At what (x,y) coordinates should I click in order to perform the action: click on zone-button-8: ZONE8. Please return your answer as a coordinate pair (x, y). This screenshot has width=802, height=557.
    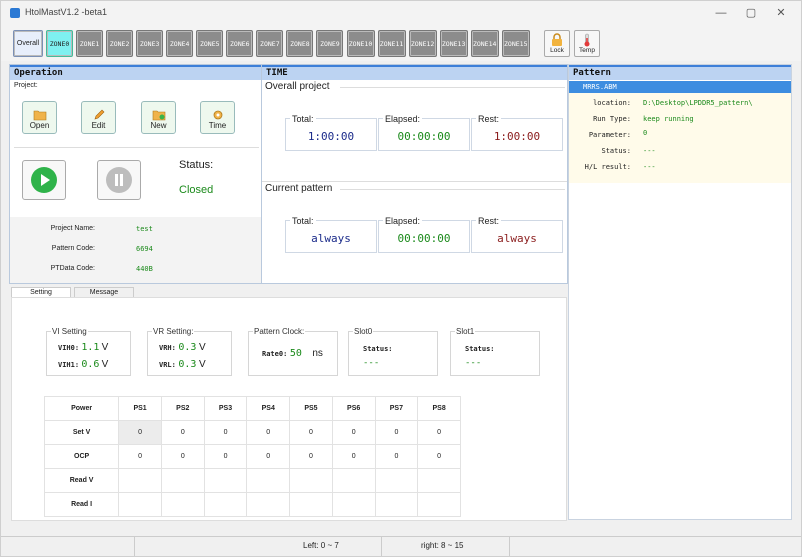
    Looking at the image, I should click on (300, 43).